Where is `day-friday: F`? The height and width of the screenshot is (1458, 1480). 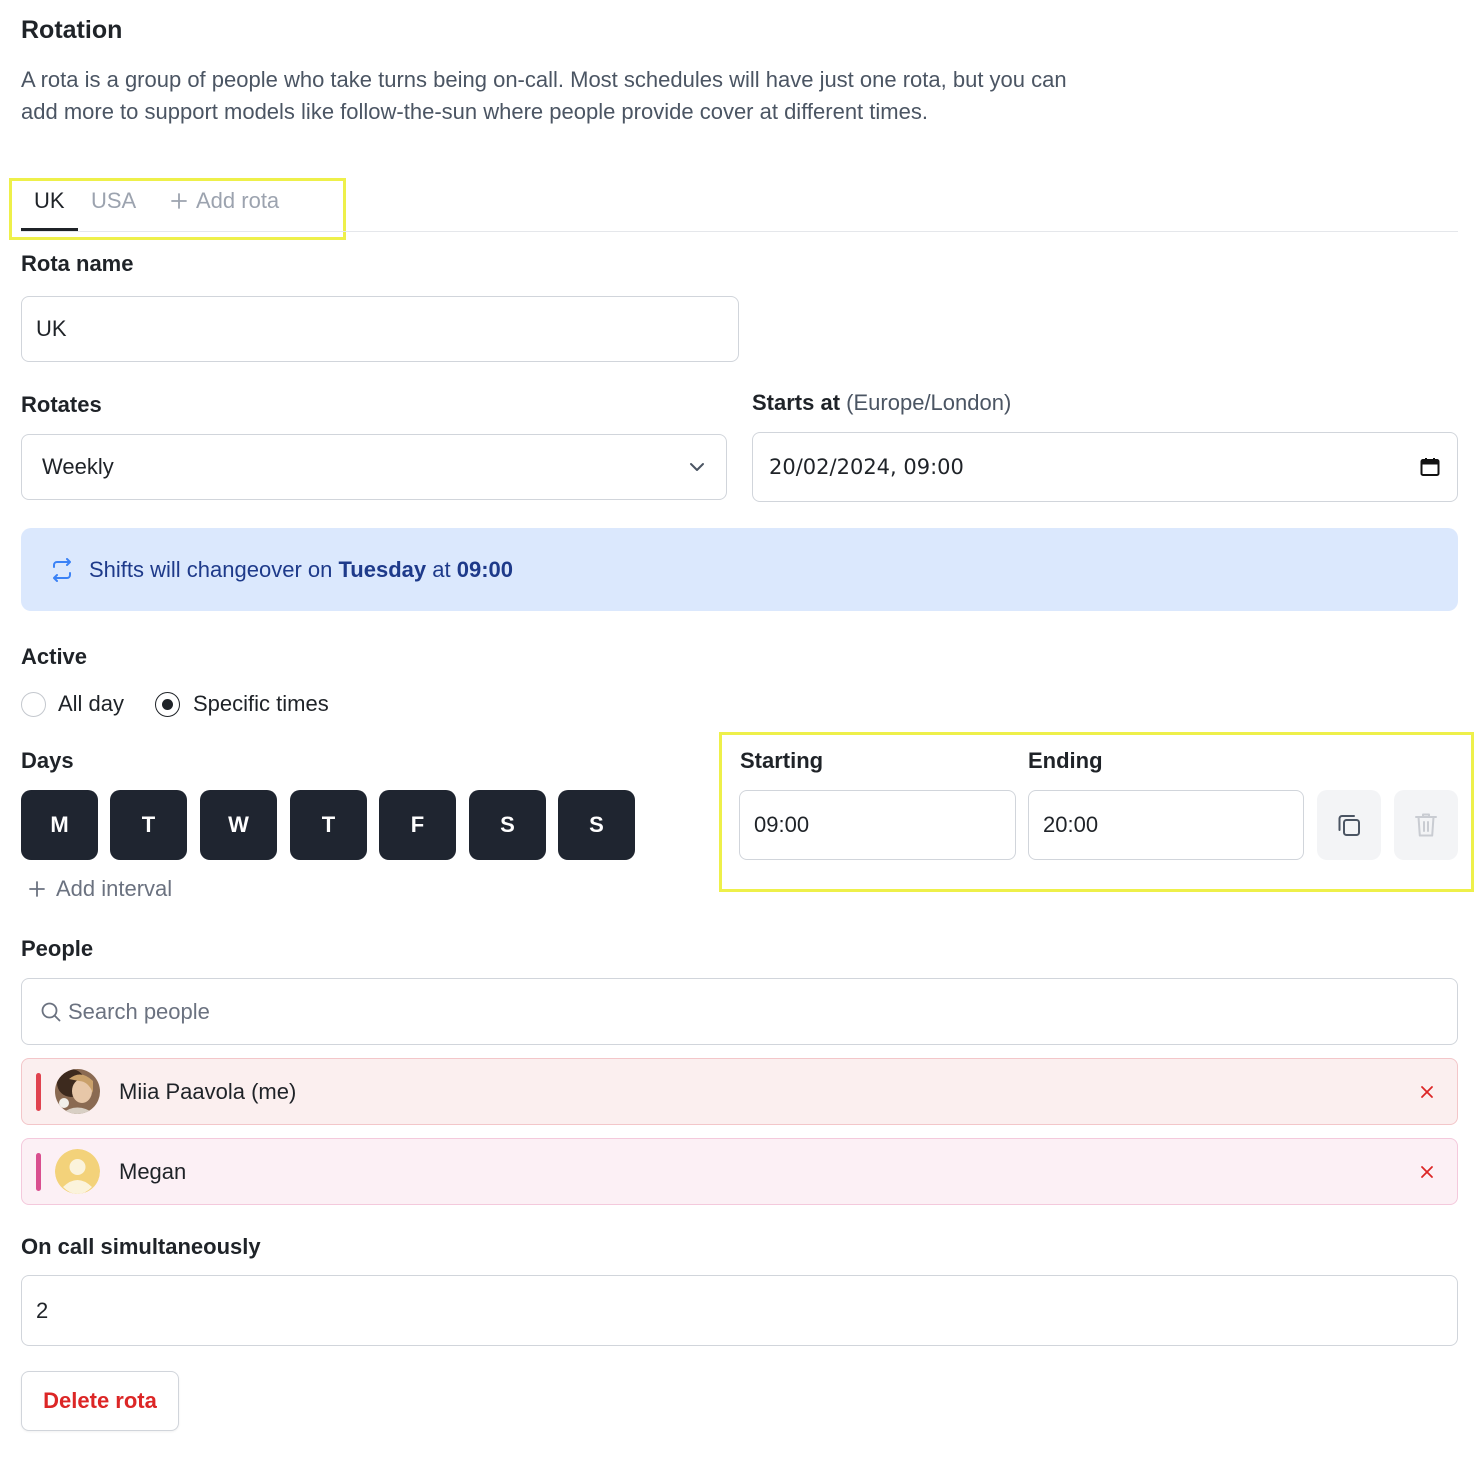 day-friday: F is located at coordinates (417, 825).